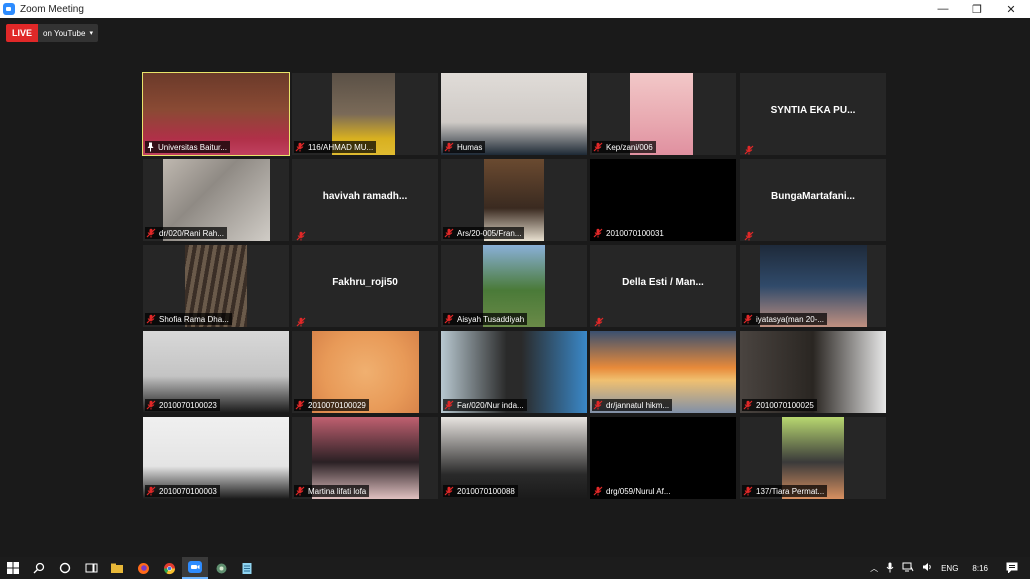  I want to click on windows-taskbar: ︿ ENG 8:16, so click(515, 568).